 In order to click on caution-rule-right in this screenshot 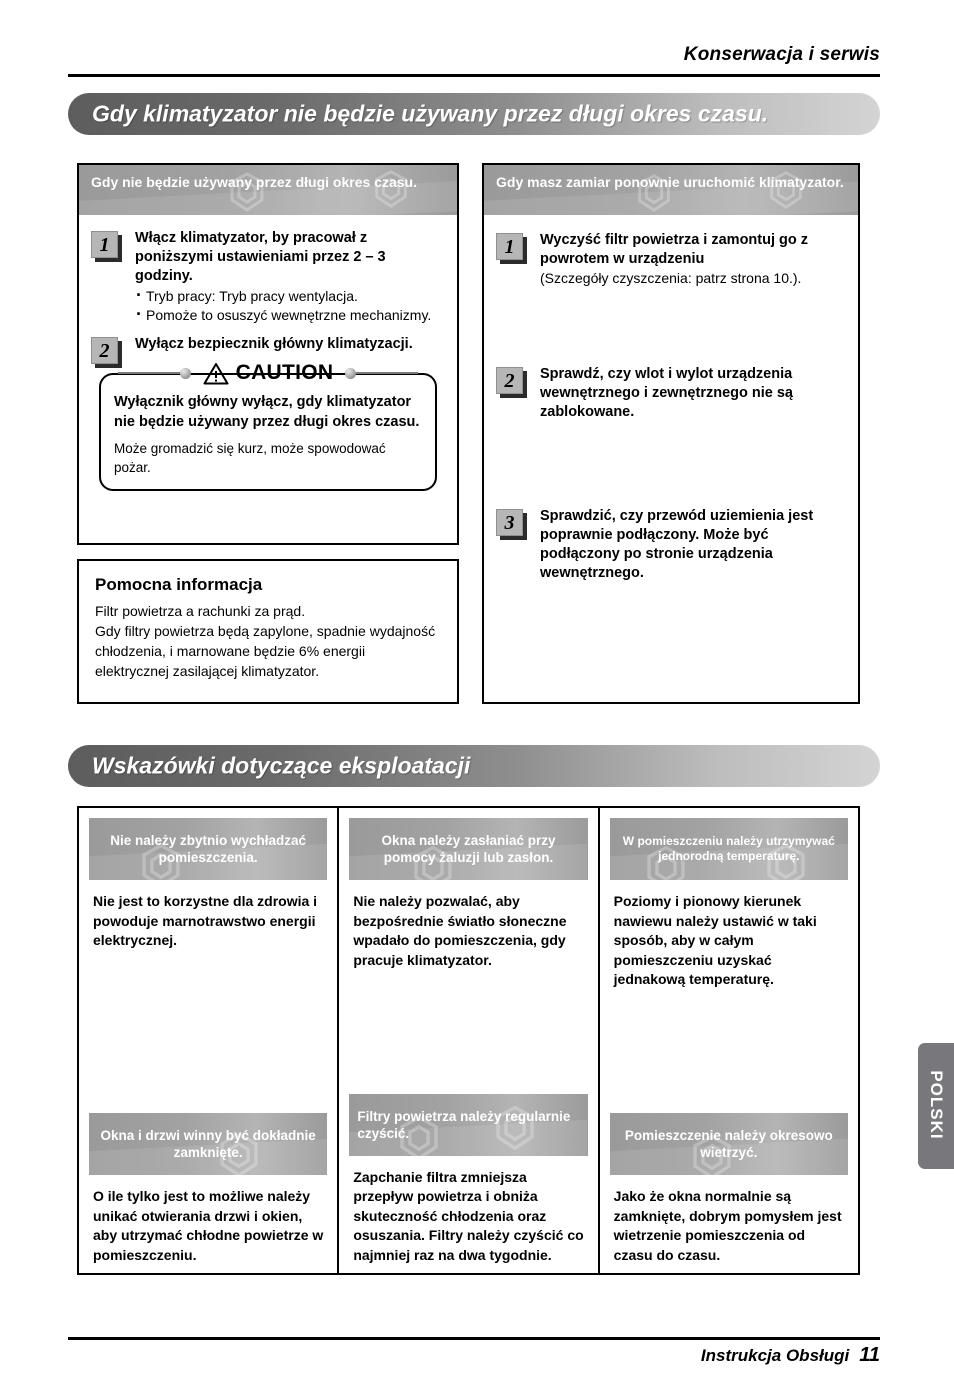, I will do `click(387, 373)`.